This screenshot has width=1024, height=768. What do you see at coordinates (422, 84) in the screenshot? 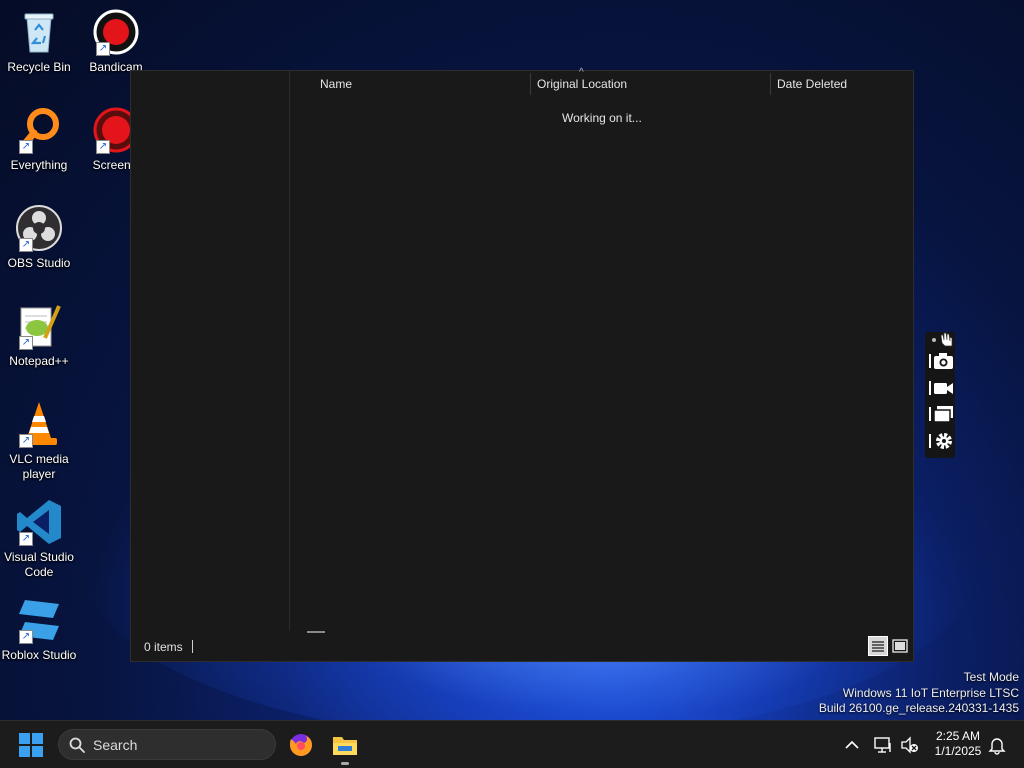
I see `column-header-name: Name` at bounding box center [422, 84].